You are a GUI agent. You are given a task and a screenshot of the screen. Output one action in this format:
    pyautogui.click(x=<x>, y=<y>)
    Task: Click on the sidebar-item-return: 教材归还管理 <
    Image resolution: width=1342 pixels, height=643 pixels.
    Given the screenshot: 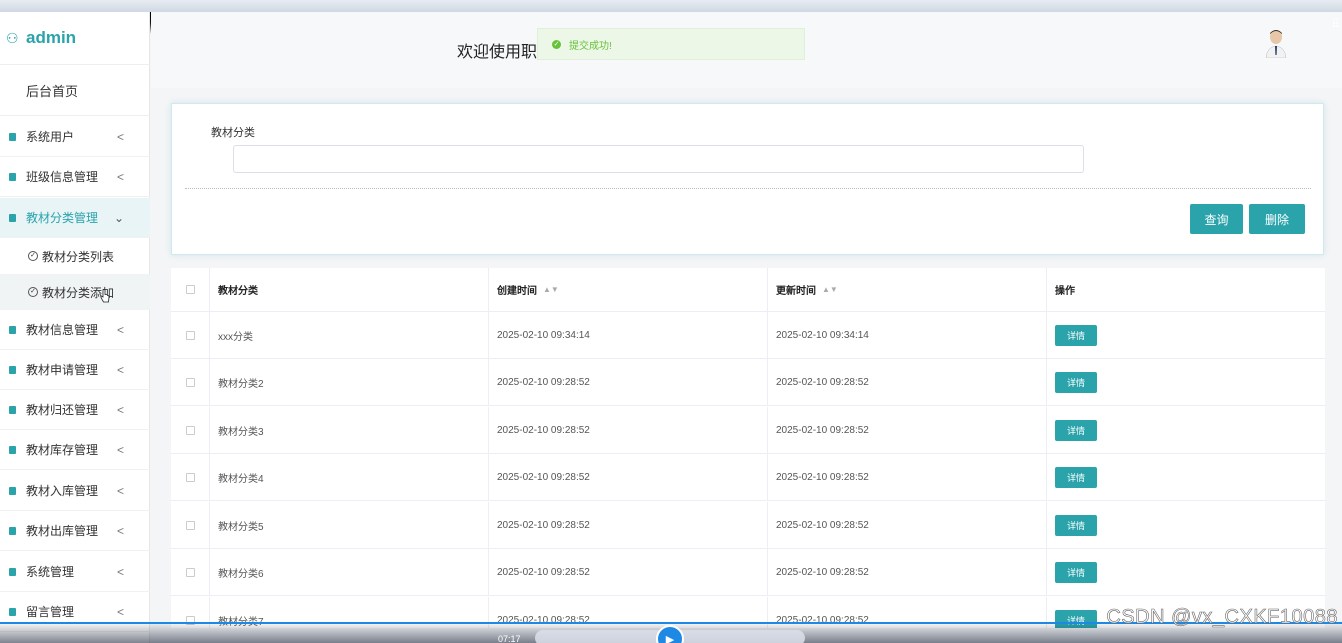 What is the action you would take?
    pyautogui.click(x=75, y=410)
    